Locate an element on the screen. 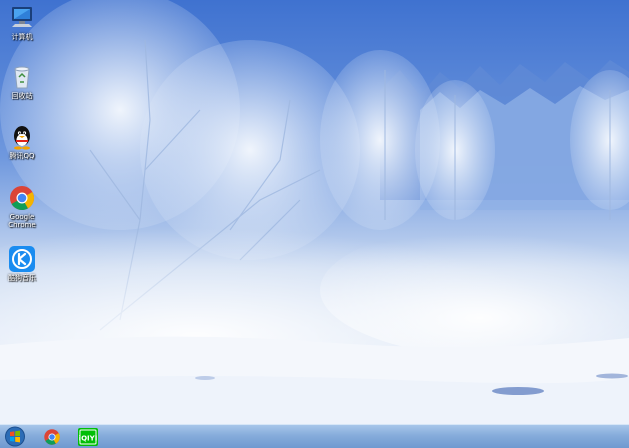  taskbar: iQIYI is located at coordinates (314, 436).